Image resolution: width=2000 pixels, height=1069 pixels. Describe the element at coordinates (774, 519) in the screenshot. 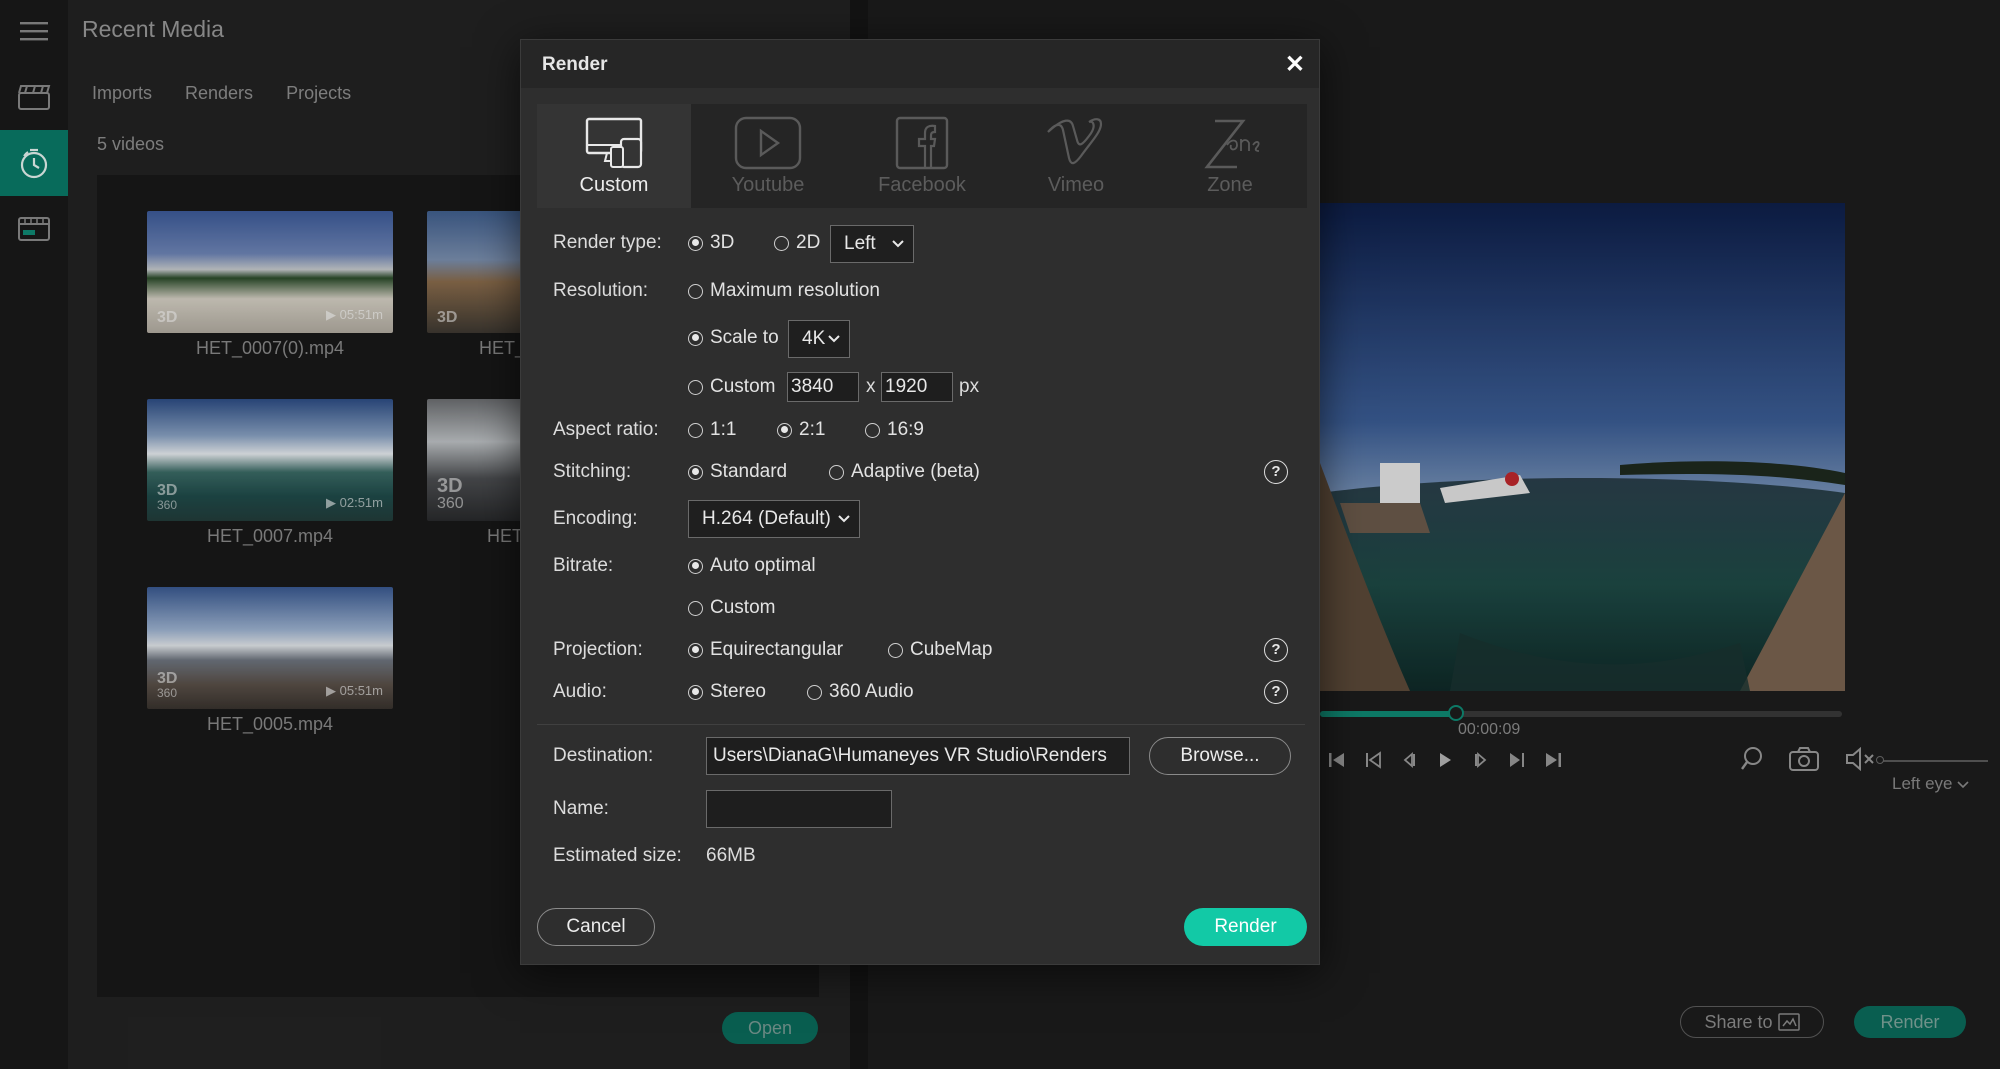

I see `encoding-dropdown: H.264 (Default)` at that location.